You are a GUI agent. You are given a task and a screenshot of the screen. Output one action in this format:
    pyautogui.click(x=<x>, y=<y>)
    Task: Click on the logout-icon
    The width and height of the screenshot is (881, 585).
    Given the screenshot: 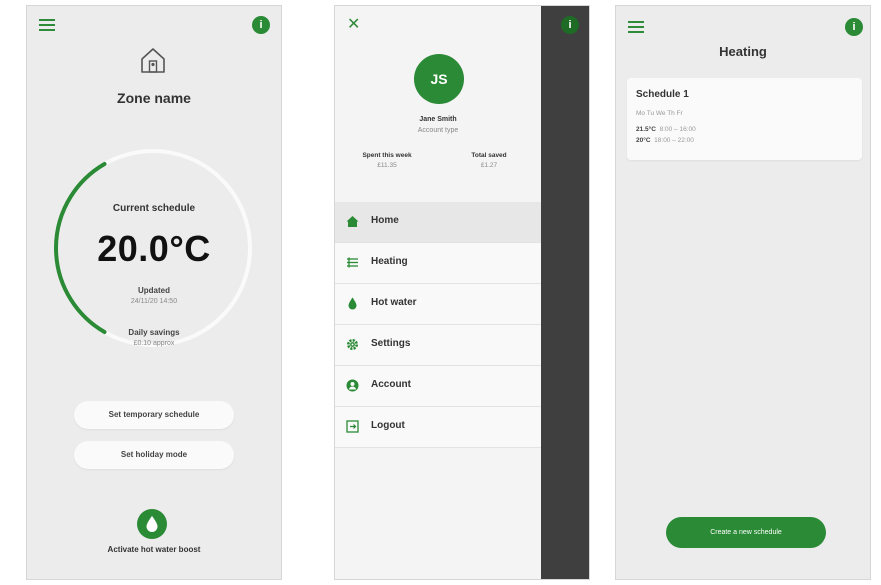 What is the action you would take?
    pyautogui.click(x=352, y=426)
    